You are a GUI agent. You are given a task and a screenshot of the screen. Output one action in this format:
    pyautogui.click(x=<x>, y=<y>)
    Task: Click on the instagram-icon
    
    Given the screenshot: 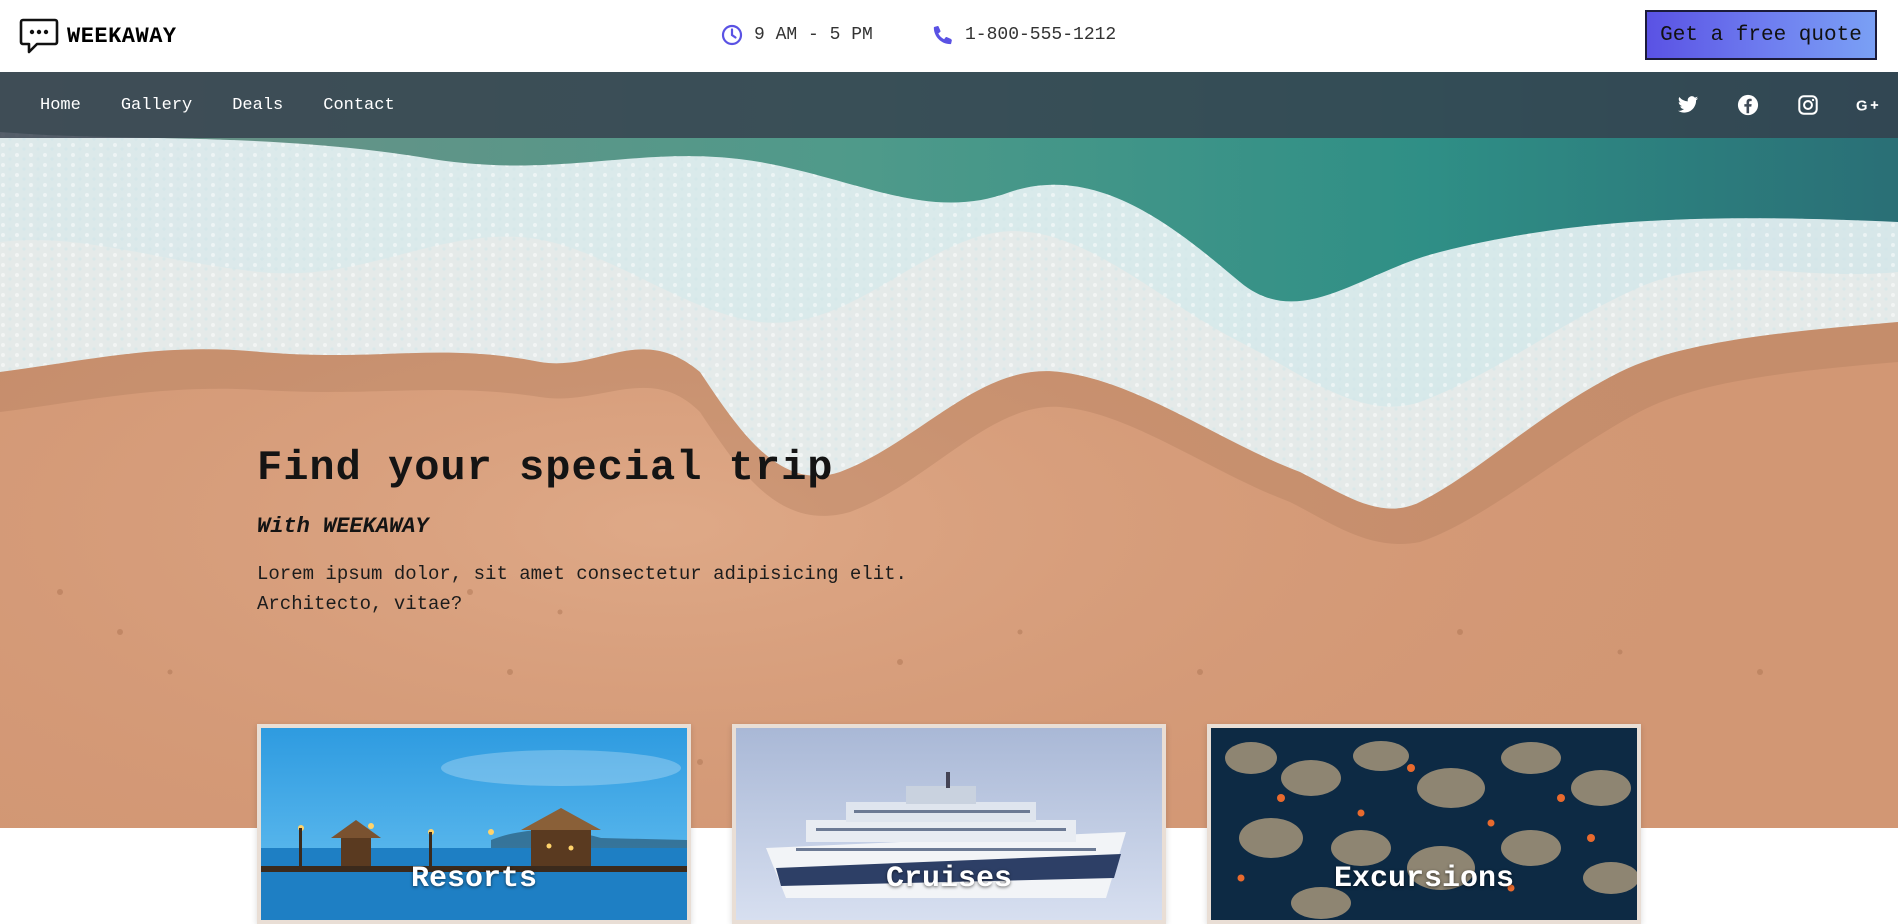 What is the action you would take?
    pyautogui.click(x=1808, y=105)
    